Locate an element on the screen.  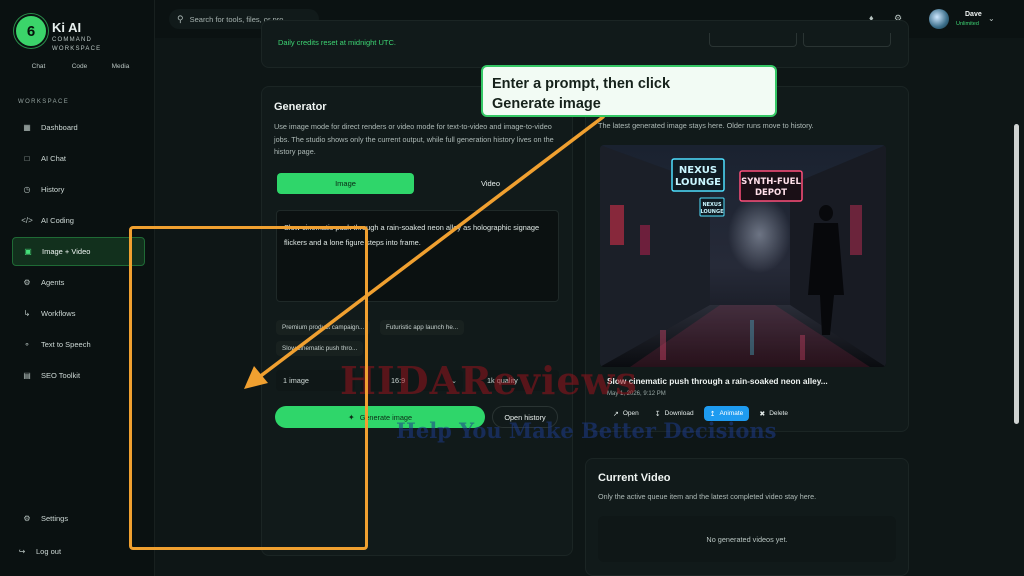
sidebar-item-label: Image + Video is located at coordinates (66, 251).